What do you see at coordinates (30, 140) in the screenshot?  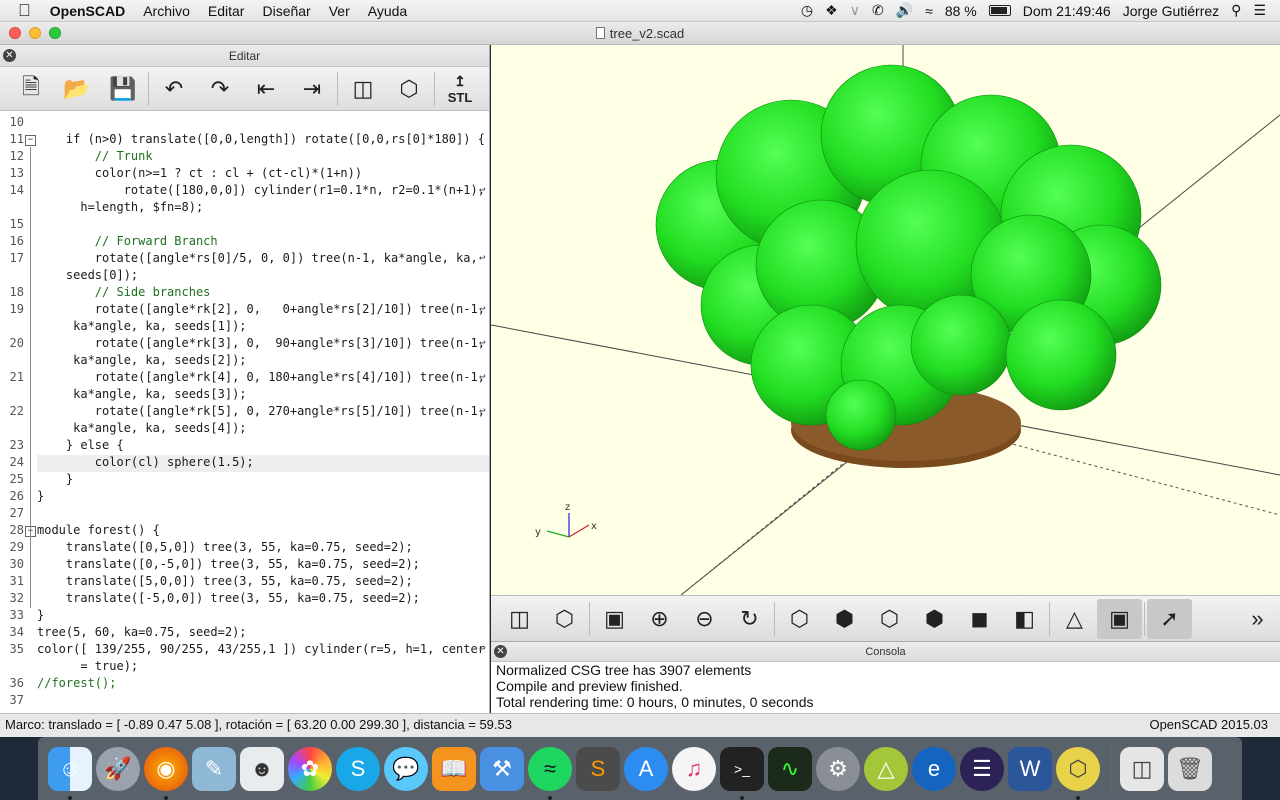 I see `fold-toggle-icon: −` at bounding box center [30, 140].